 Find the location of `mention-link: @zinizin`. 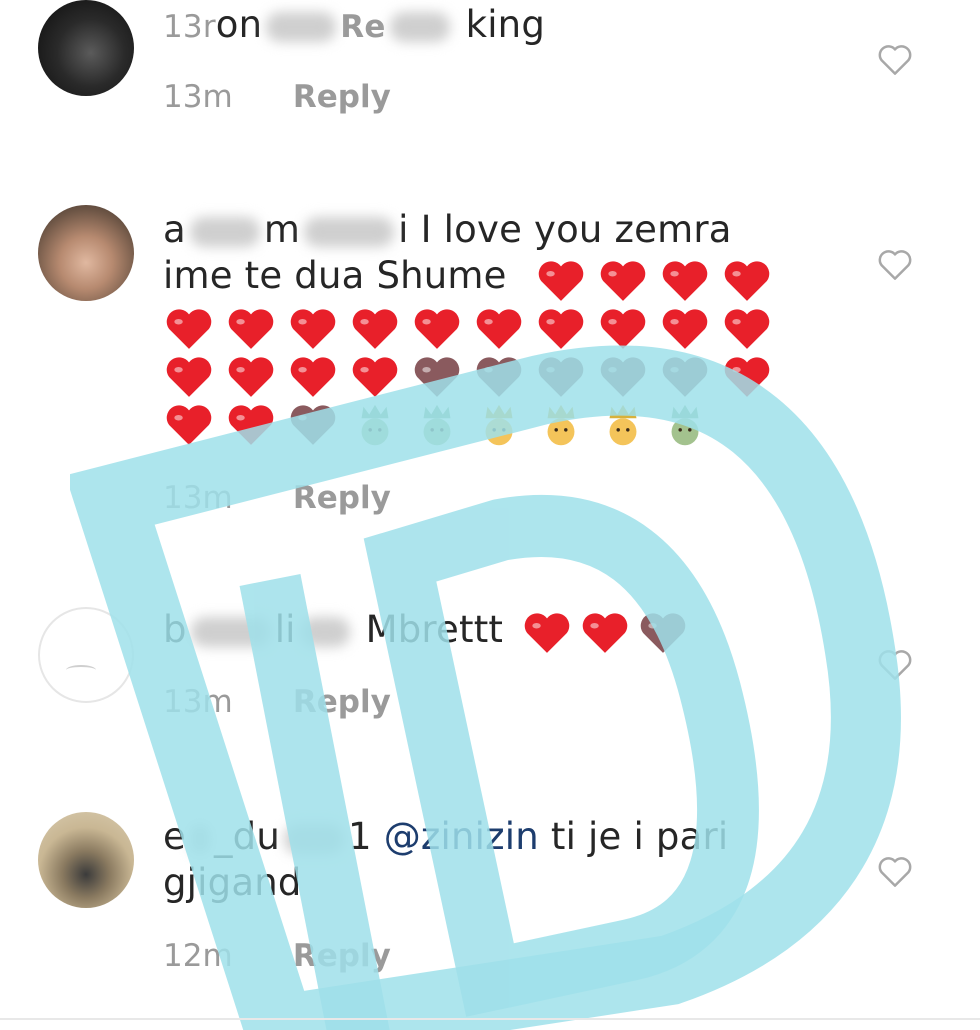

mention-link: @zinizin is located at coordinates (461, 836).